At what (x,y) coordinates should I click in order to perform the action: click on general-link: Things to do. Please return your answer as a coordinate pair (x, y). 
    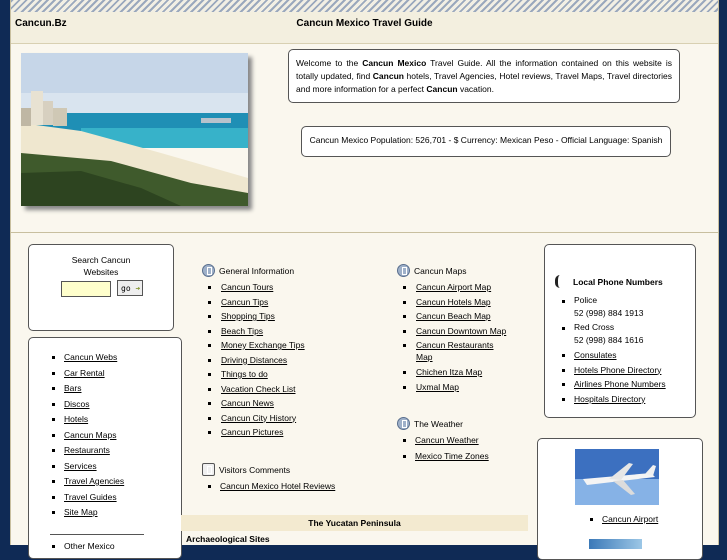
    Looking at the image, I should click on (244, 374).